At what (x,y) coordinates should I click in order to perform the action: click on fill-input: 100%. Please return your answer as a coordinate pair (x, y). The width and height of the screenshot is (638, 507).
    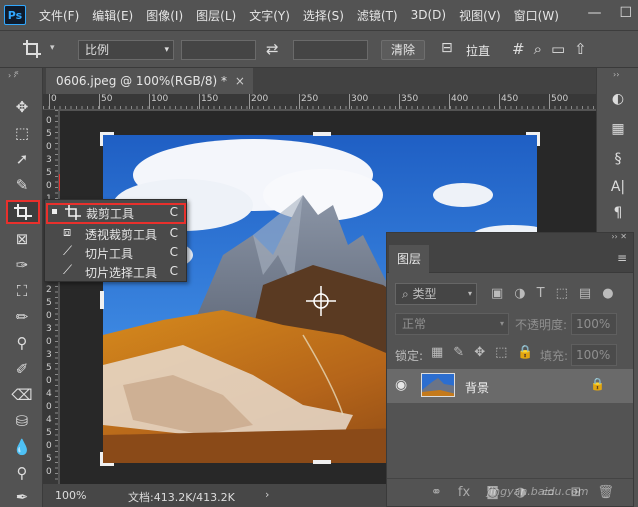
    Looking at the image, I should click on (594, 355).